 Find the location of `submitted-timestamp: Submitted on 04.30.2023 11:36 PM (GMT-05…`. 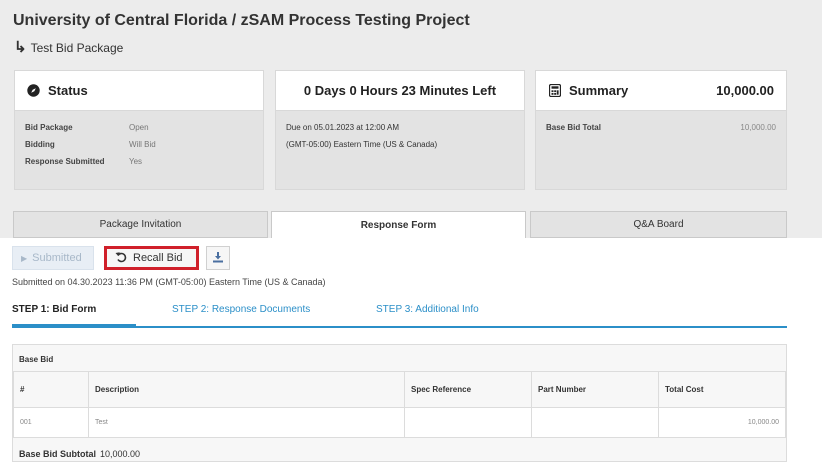

submitted-timestamp: Submitted on 04.30.2023 11:36 PM (GMT-05… is located at coordinates (169, 282).